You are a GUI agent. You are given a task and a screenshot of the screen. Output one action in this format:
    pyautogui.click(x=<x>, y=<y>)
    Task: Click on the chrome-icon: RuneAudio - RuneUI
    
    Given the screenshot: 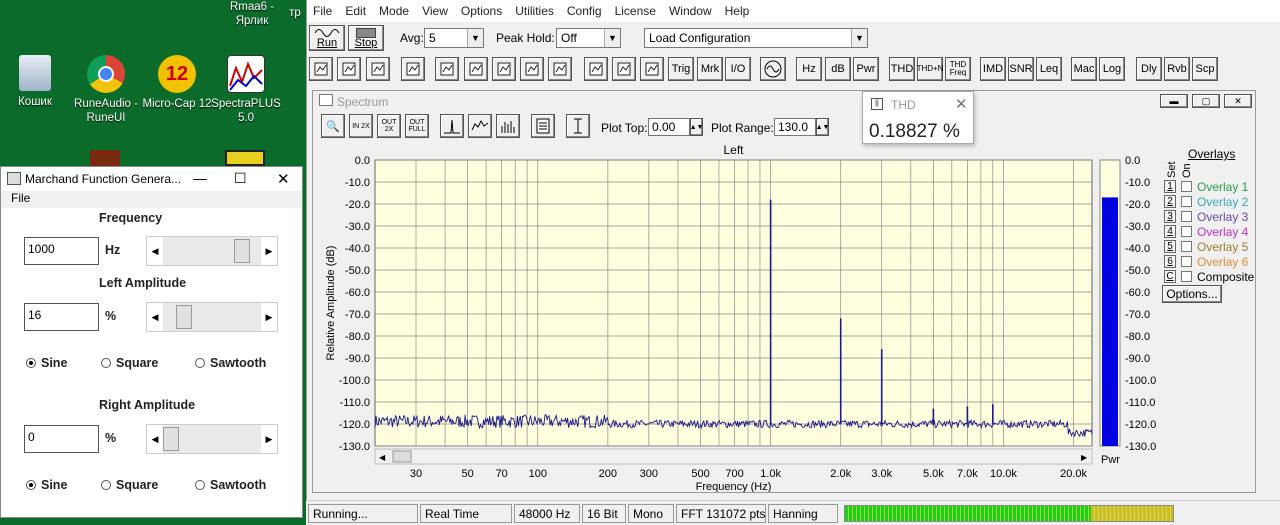 What is the action you would take?
    pyautogui.click(x=106, y=90)
    